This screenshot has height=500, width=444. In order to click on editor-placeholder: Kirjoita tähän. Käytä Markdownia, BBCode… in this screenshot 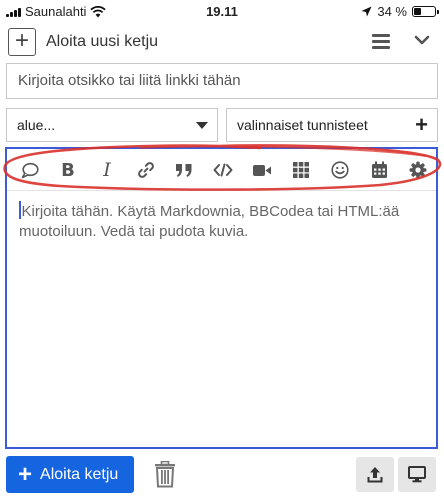, I will do `click(209, 221)`.